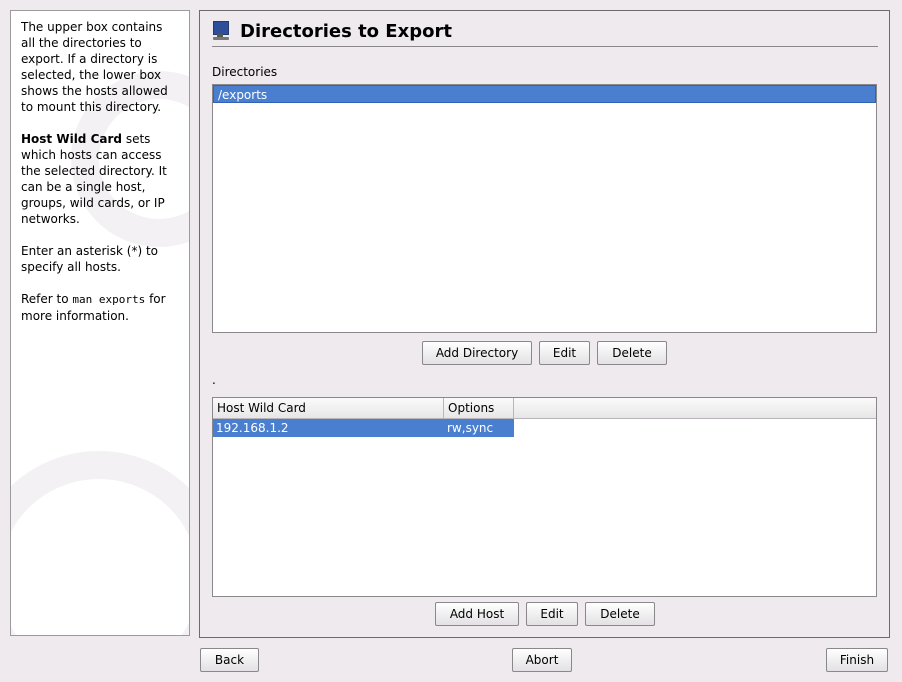 Image resolution: width=902 pixels, height=682 pixels. Describe the element at coordinates (544, 408) in the screenshot. I see `hosts-table-header: Host Wild Card Options` at that location.